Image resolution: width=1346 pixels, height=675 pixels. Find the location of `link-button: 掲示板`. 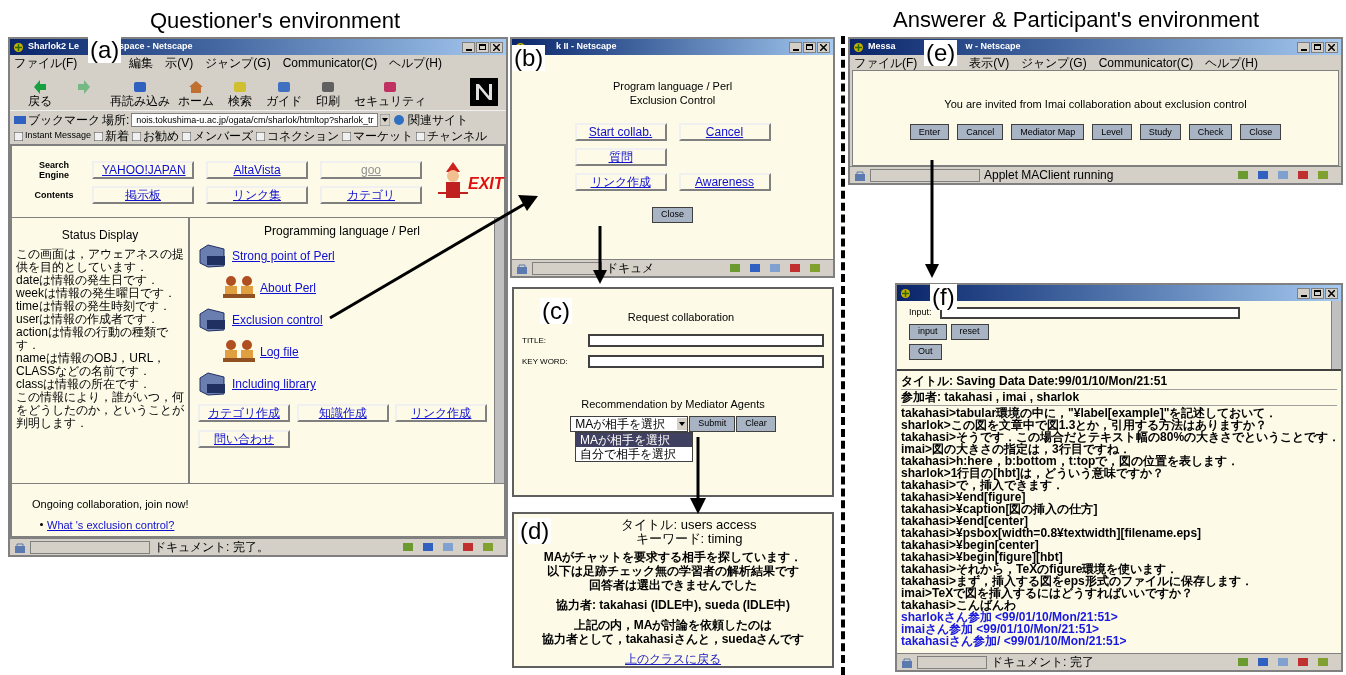

link-button: 掲示板 is located at coordinates (143, 194).